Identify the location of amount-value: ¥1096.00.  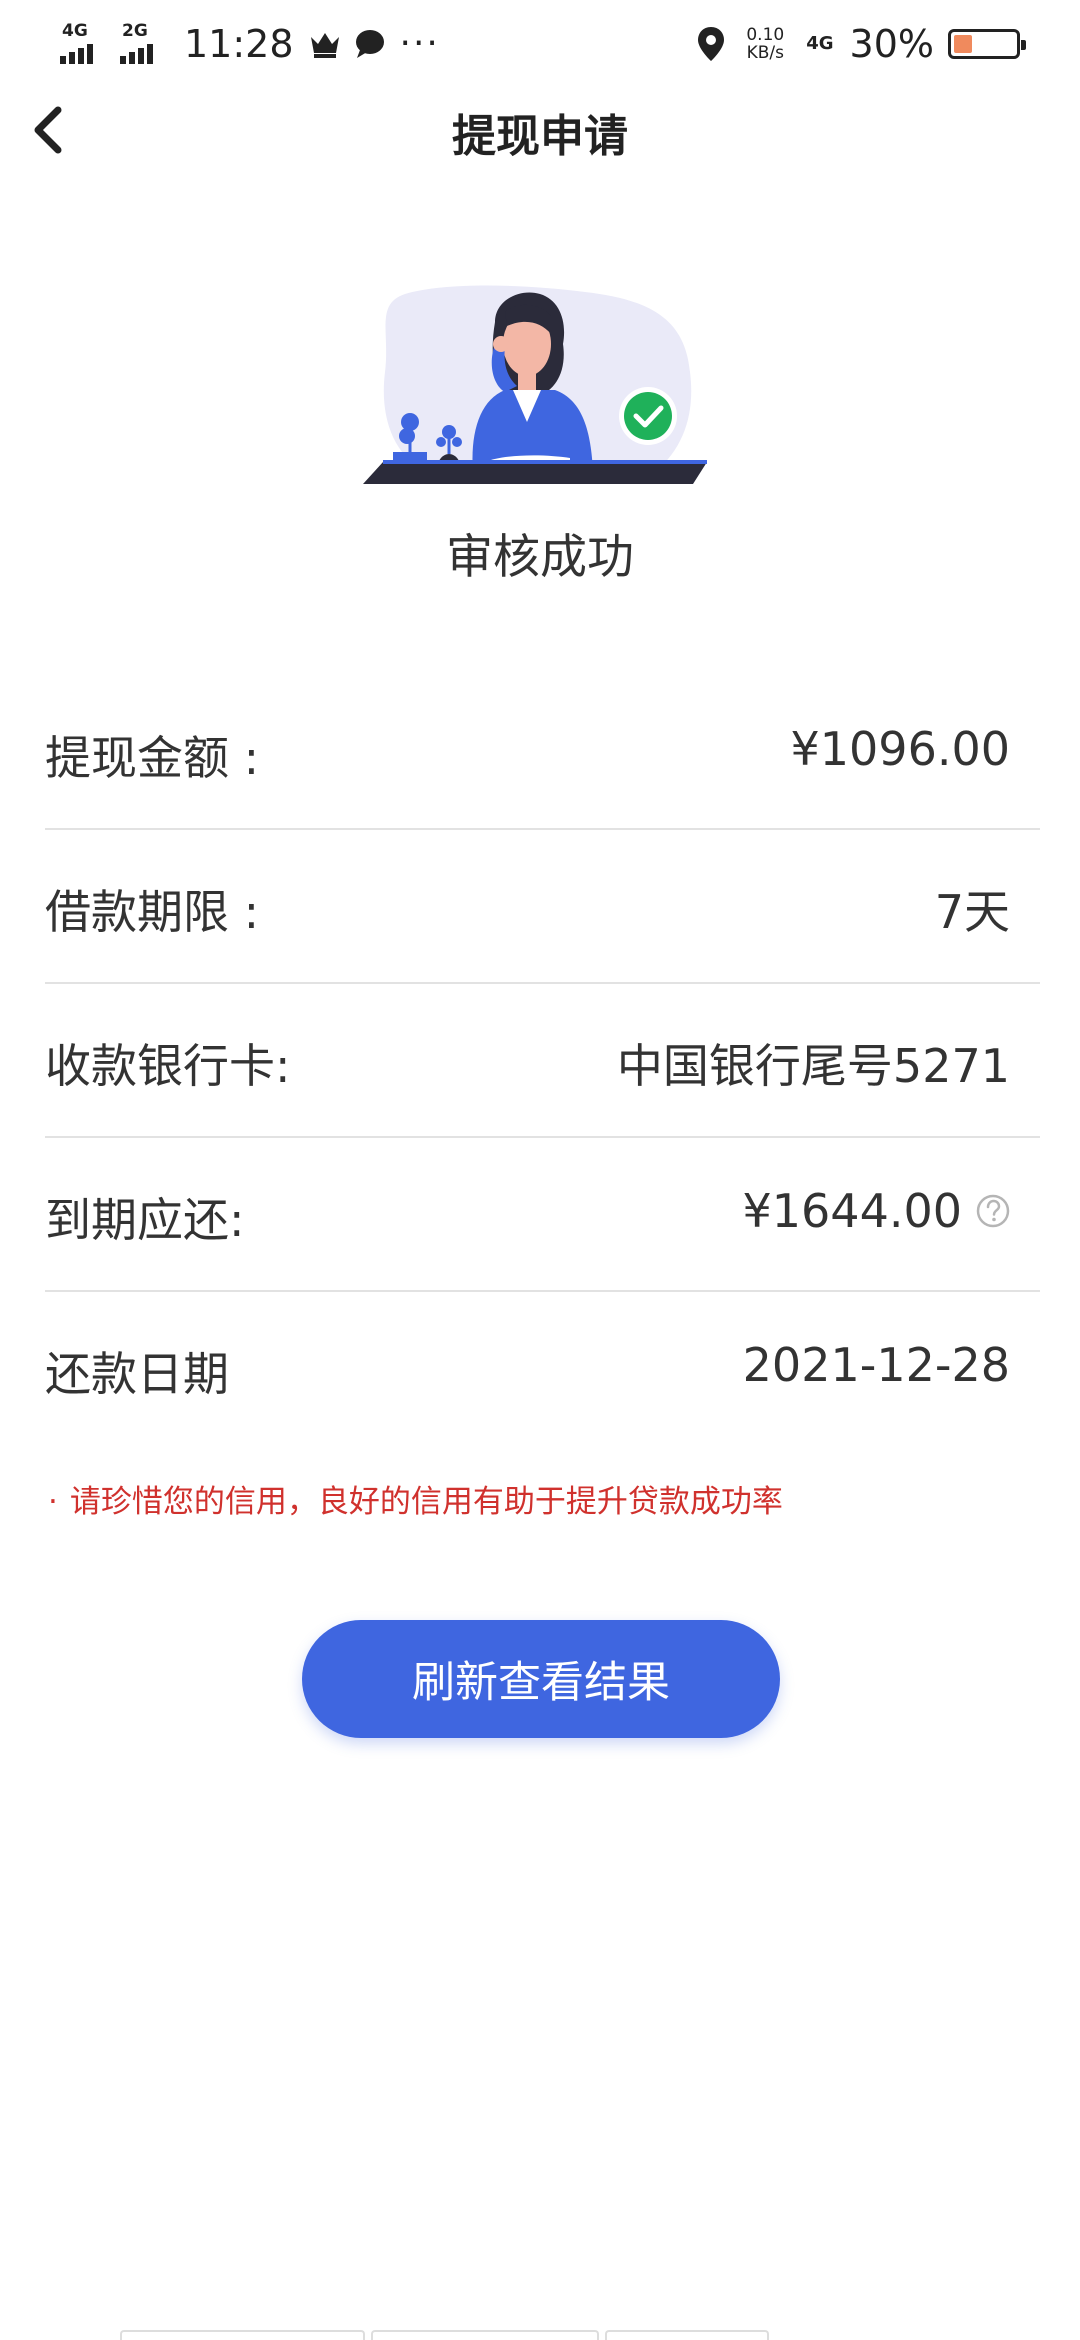
(900, 749).